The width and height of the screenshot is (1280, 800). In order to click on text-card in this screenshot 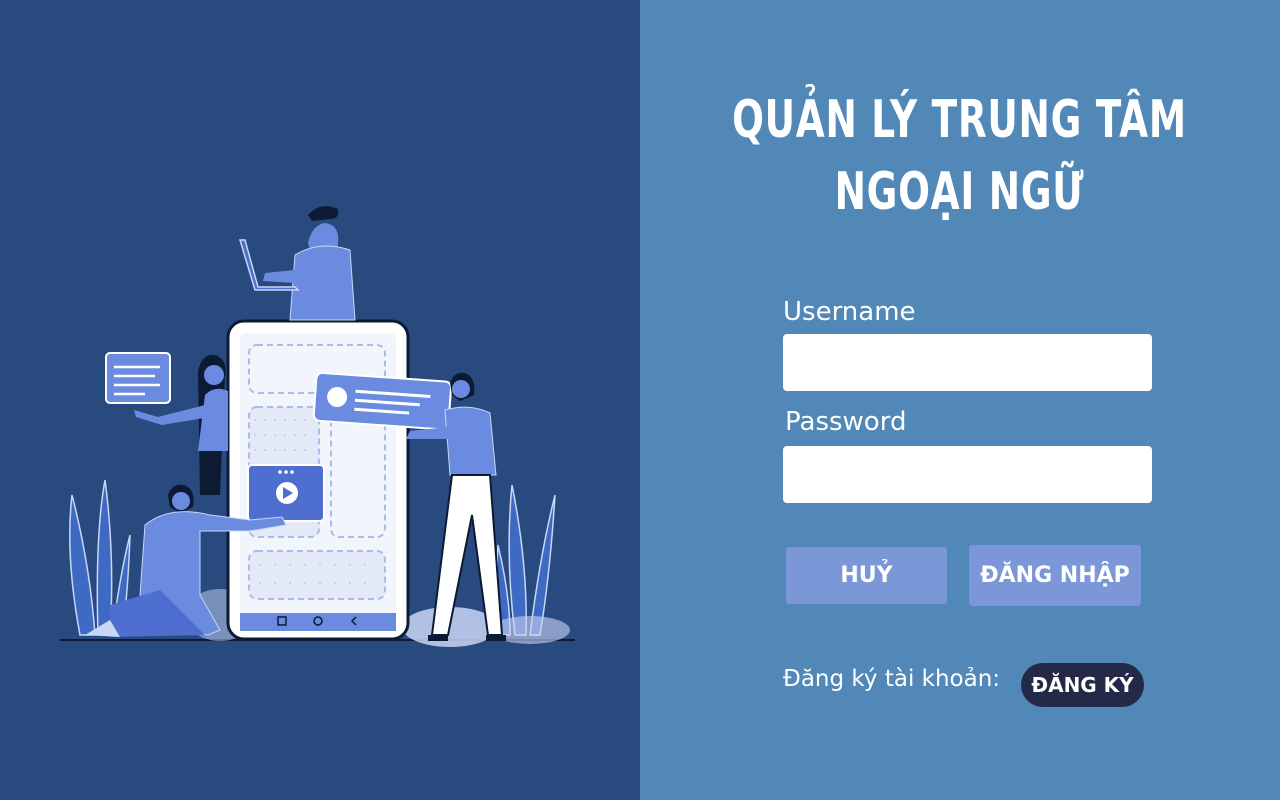, I will do `click(138, 378)`.